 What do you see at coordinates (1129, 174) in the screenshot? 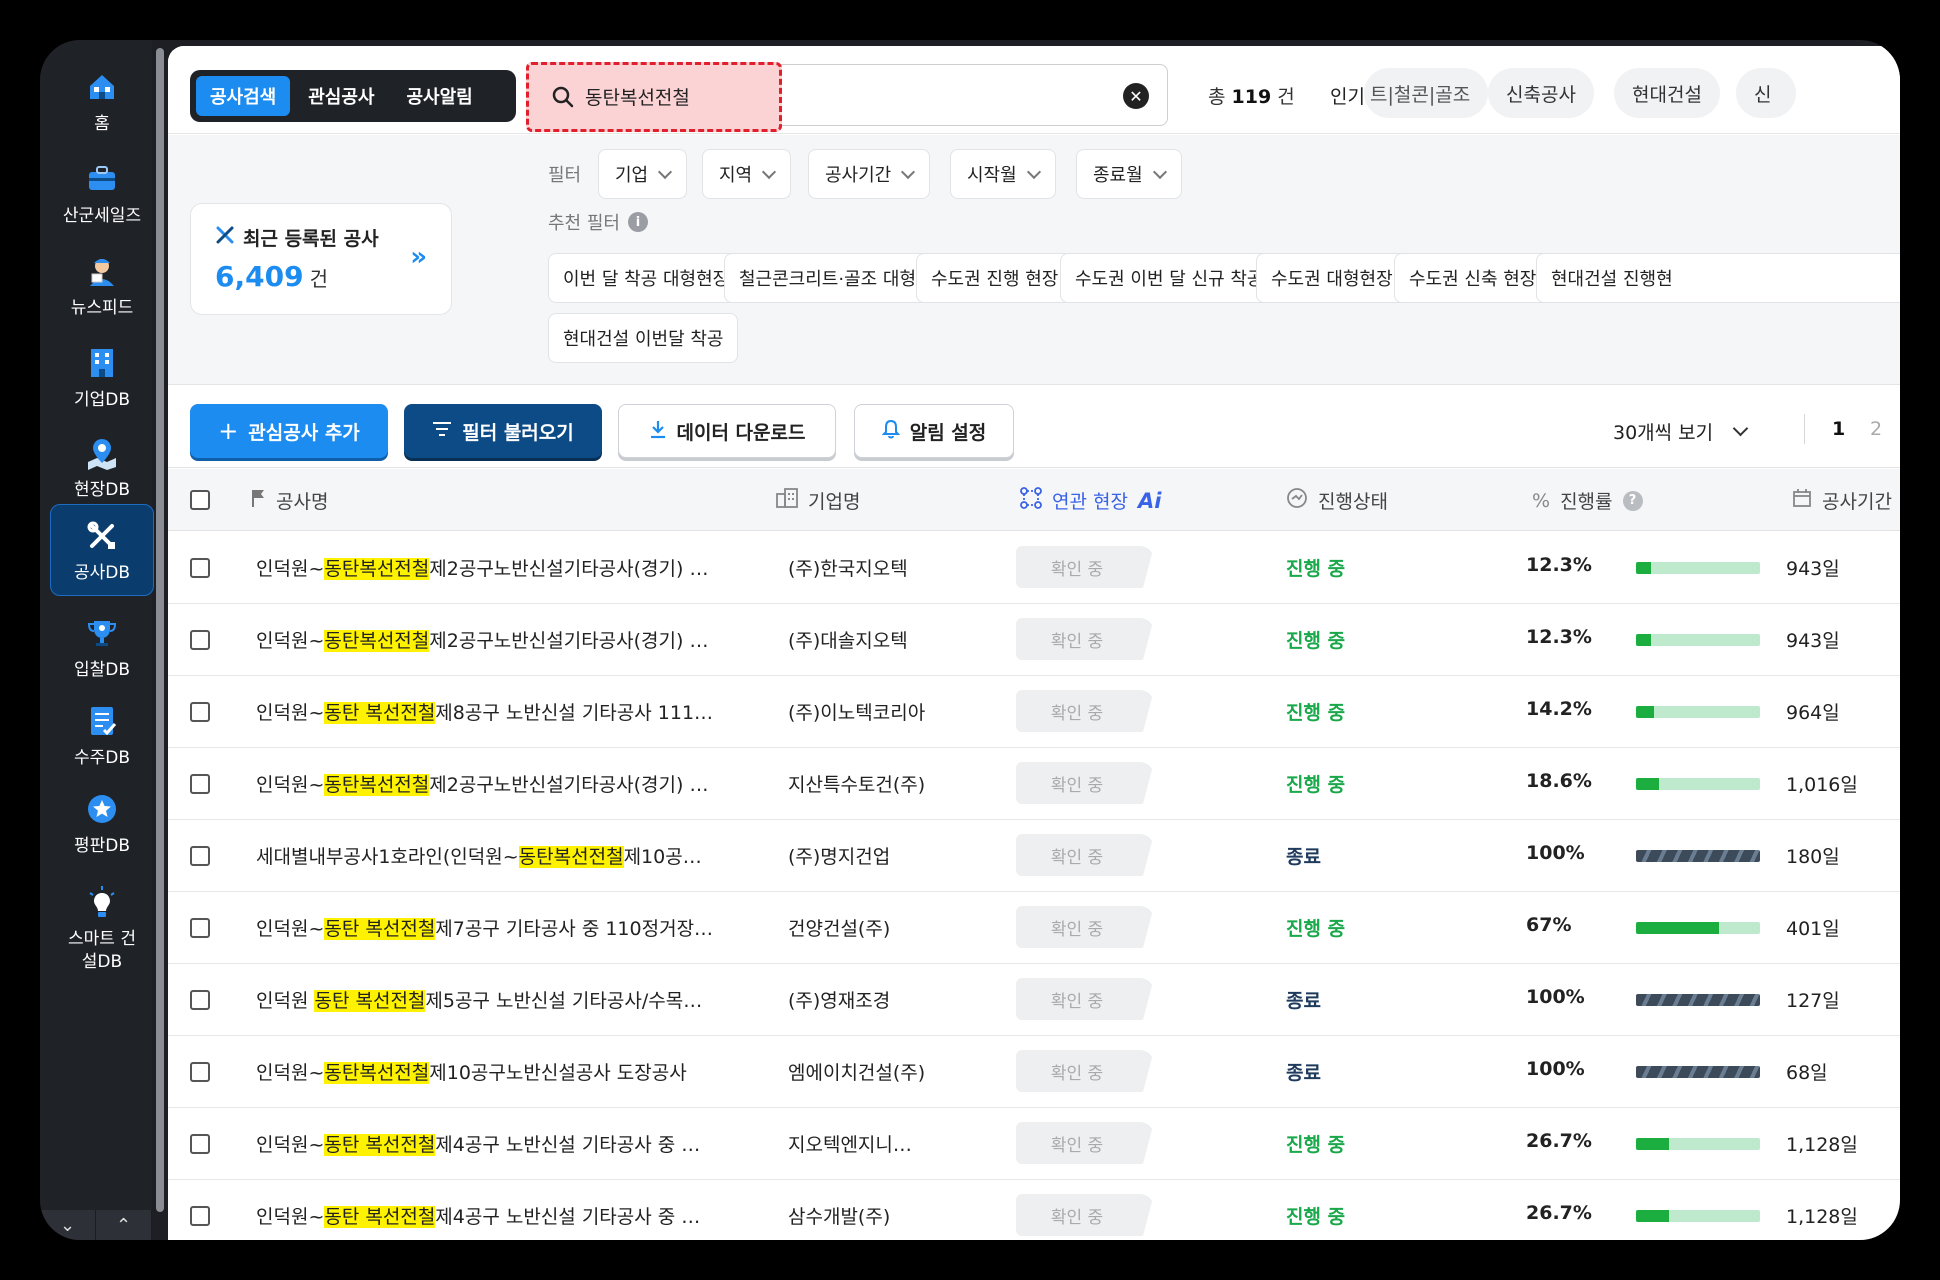
I see `filter-end-month: 종료월` at bounding box center [1129, 174].